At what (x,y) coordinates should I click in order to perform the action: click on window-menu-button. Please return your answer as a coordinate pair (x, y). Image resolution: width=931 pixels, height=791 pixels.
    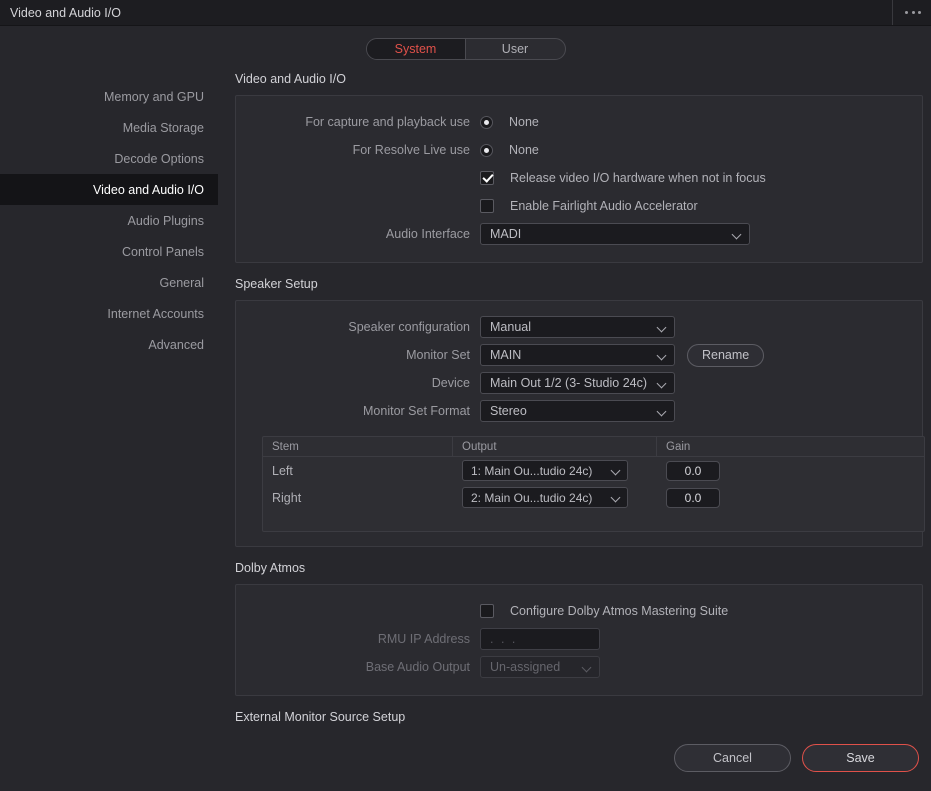
    Looking at the image, I should click on (911, 12).